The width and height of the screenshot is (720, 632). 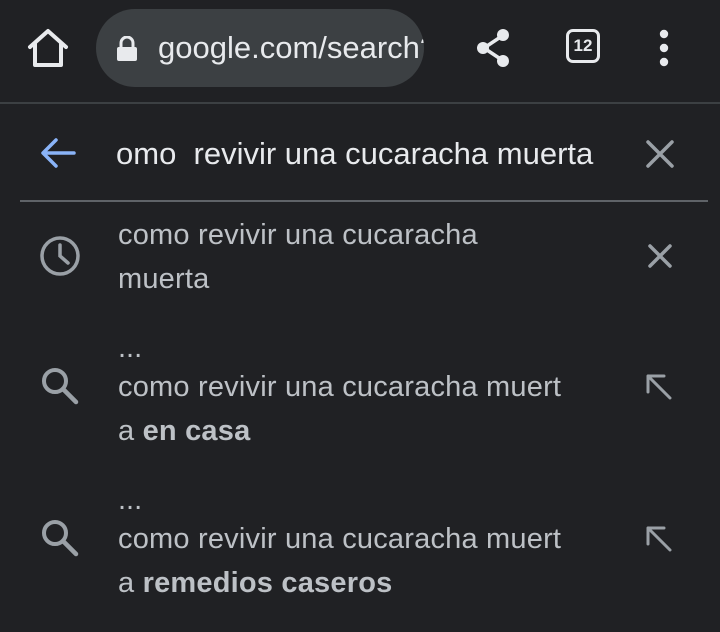 I want to click on back-button, so click(x=58, y=153).